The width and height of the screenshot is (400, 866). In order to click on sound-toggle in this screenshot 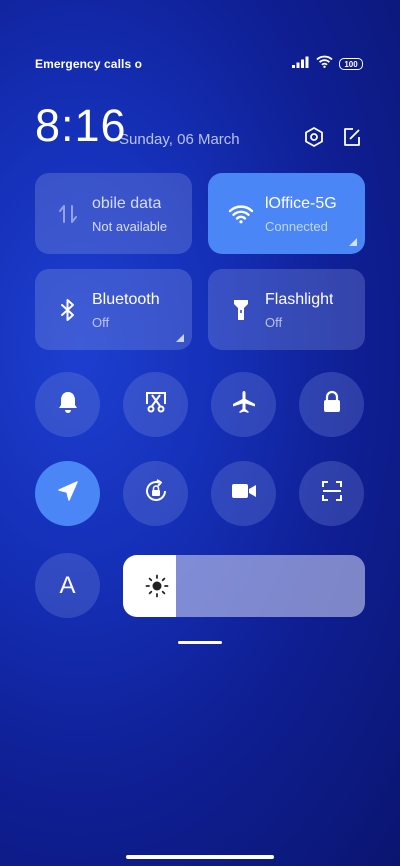, I will do `click(67, 404)`.